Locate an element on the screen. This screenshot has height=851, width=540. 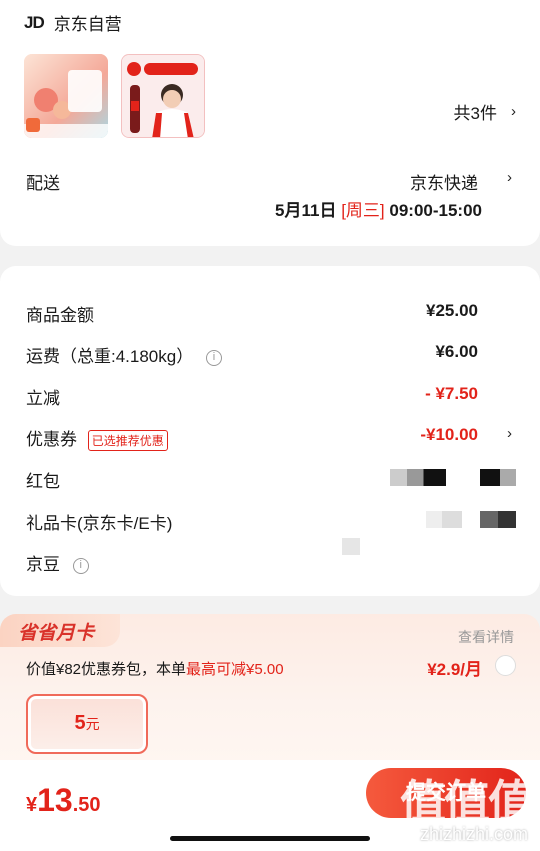
goods-amount-row: 商品金额 ¥25.00 is located at coordinates (271, 313).